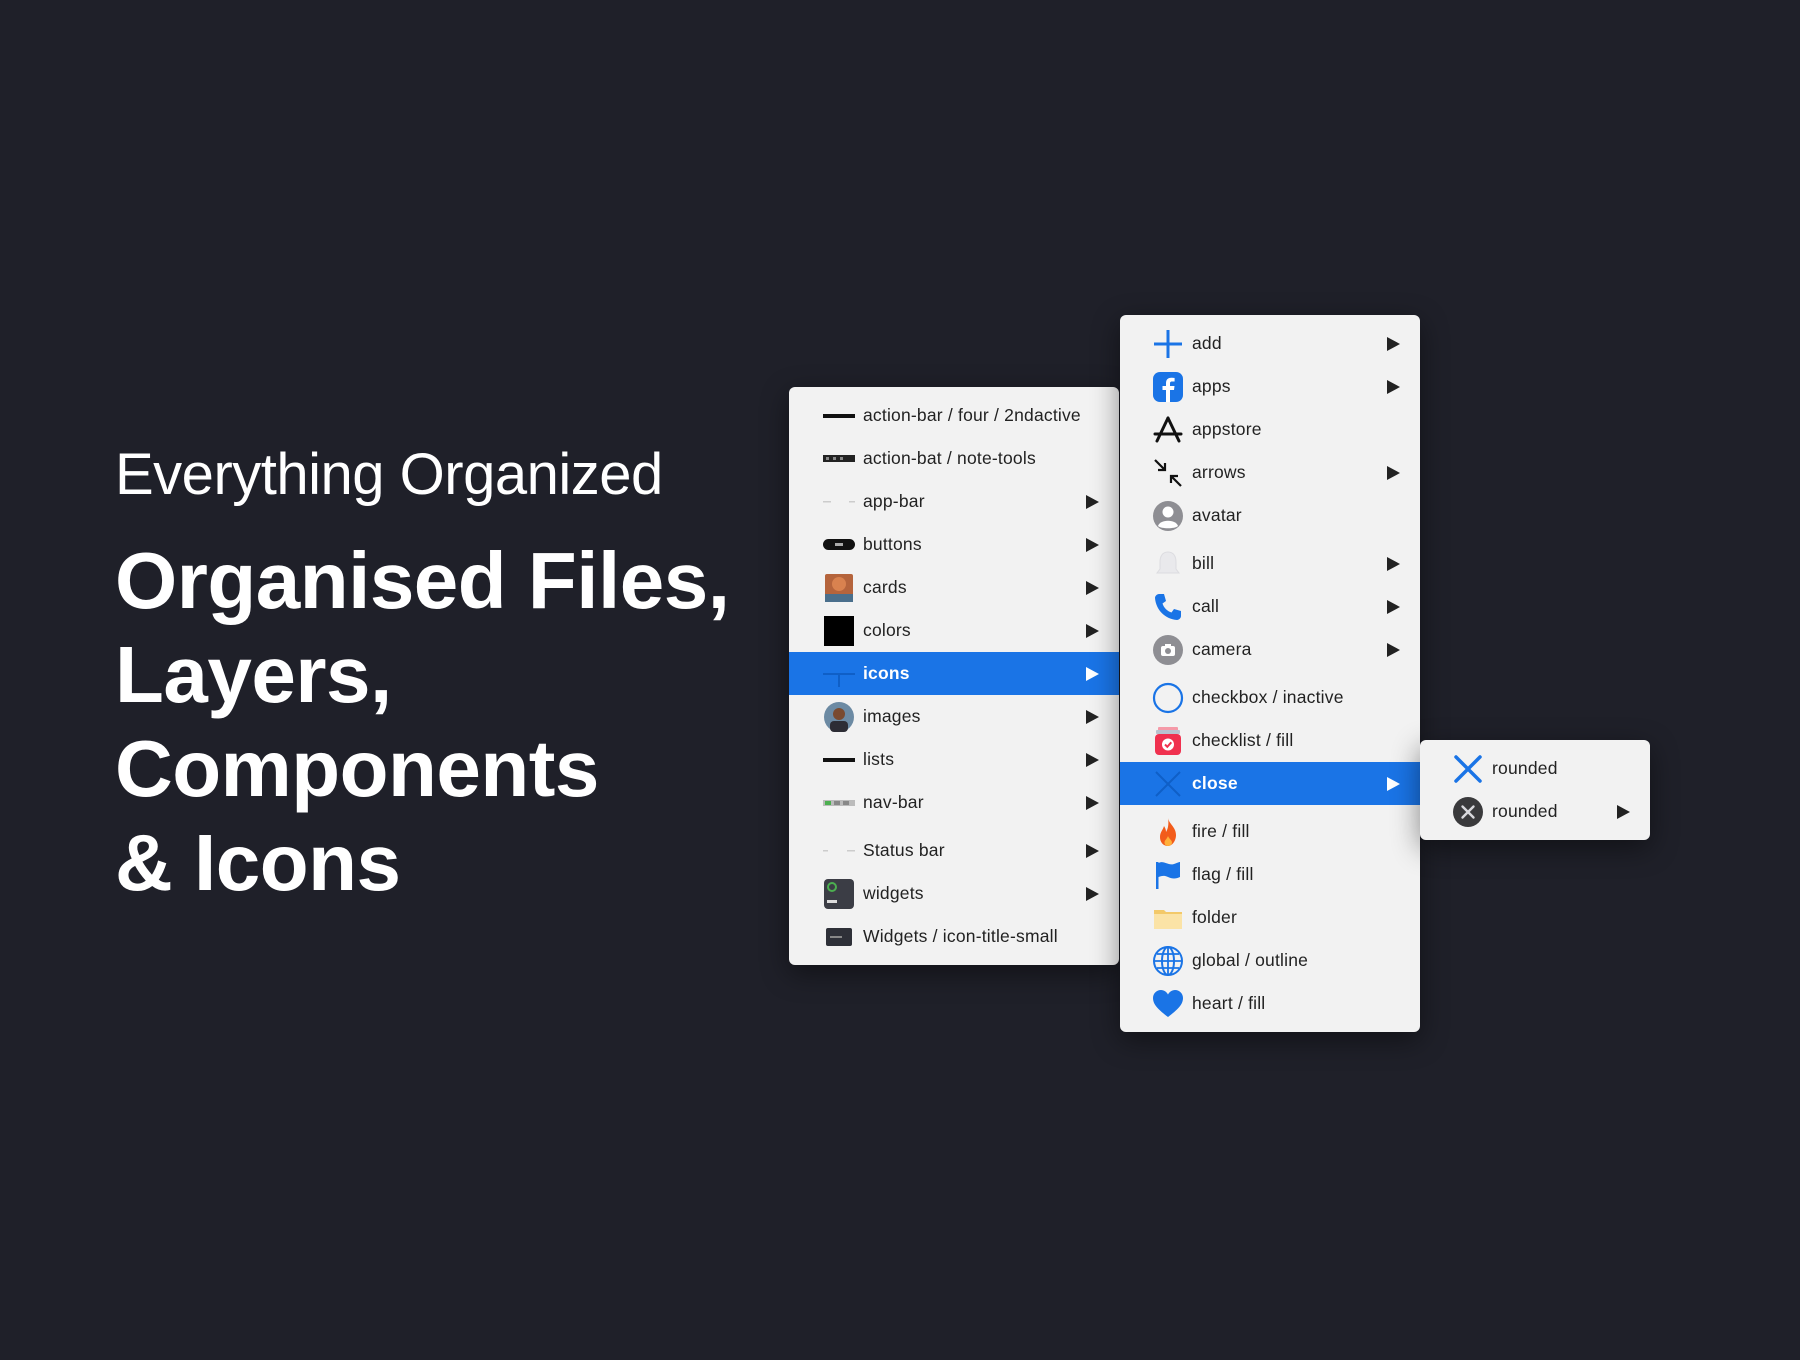 The image size is (1800, 1360). I want to click on close-submenu: rounded rounded, so click(1535, 790).